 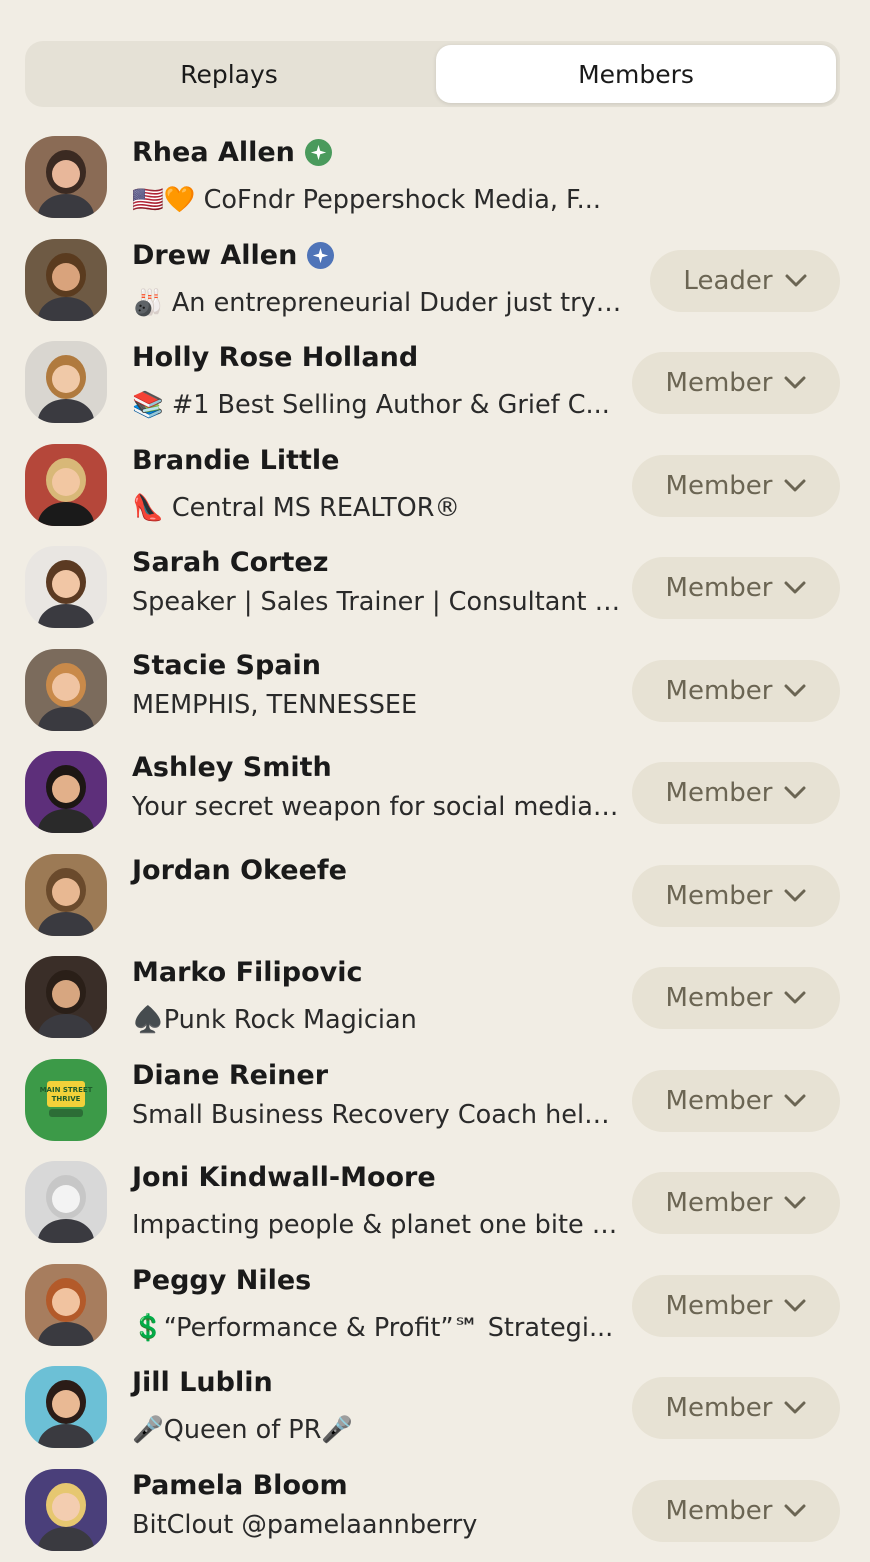 I want to click on member-name-line: Jordan Okeefe, so click(x=239, y=870).